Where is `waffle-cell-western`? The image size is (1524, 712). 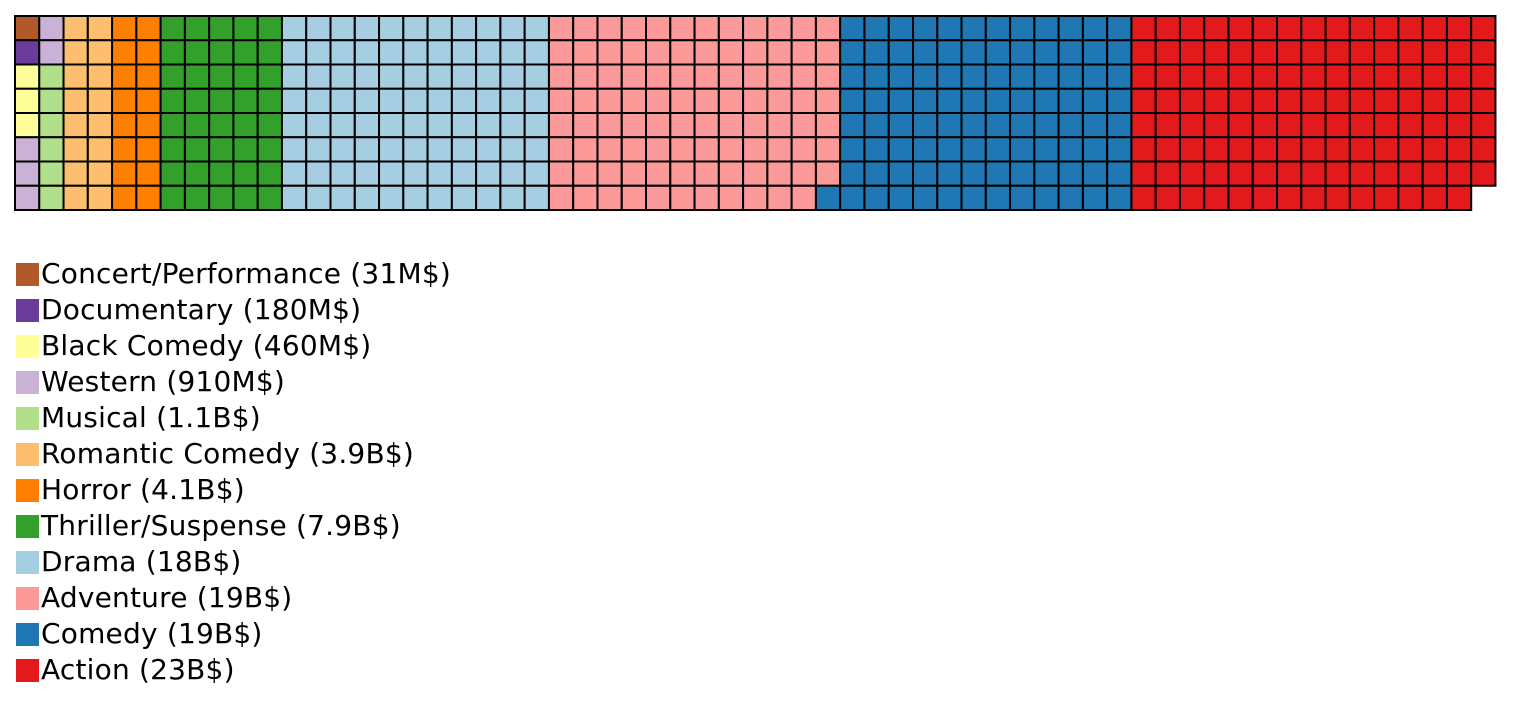 waffle-cell-western is located at coordinates (27, 173).